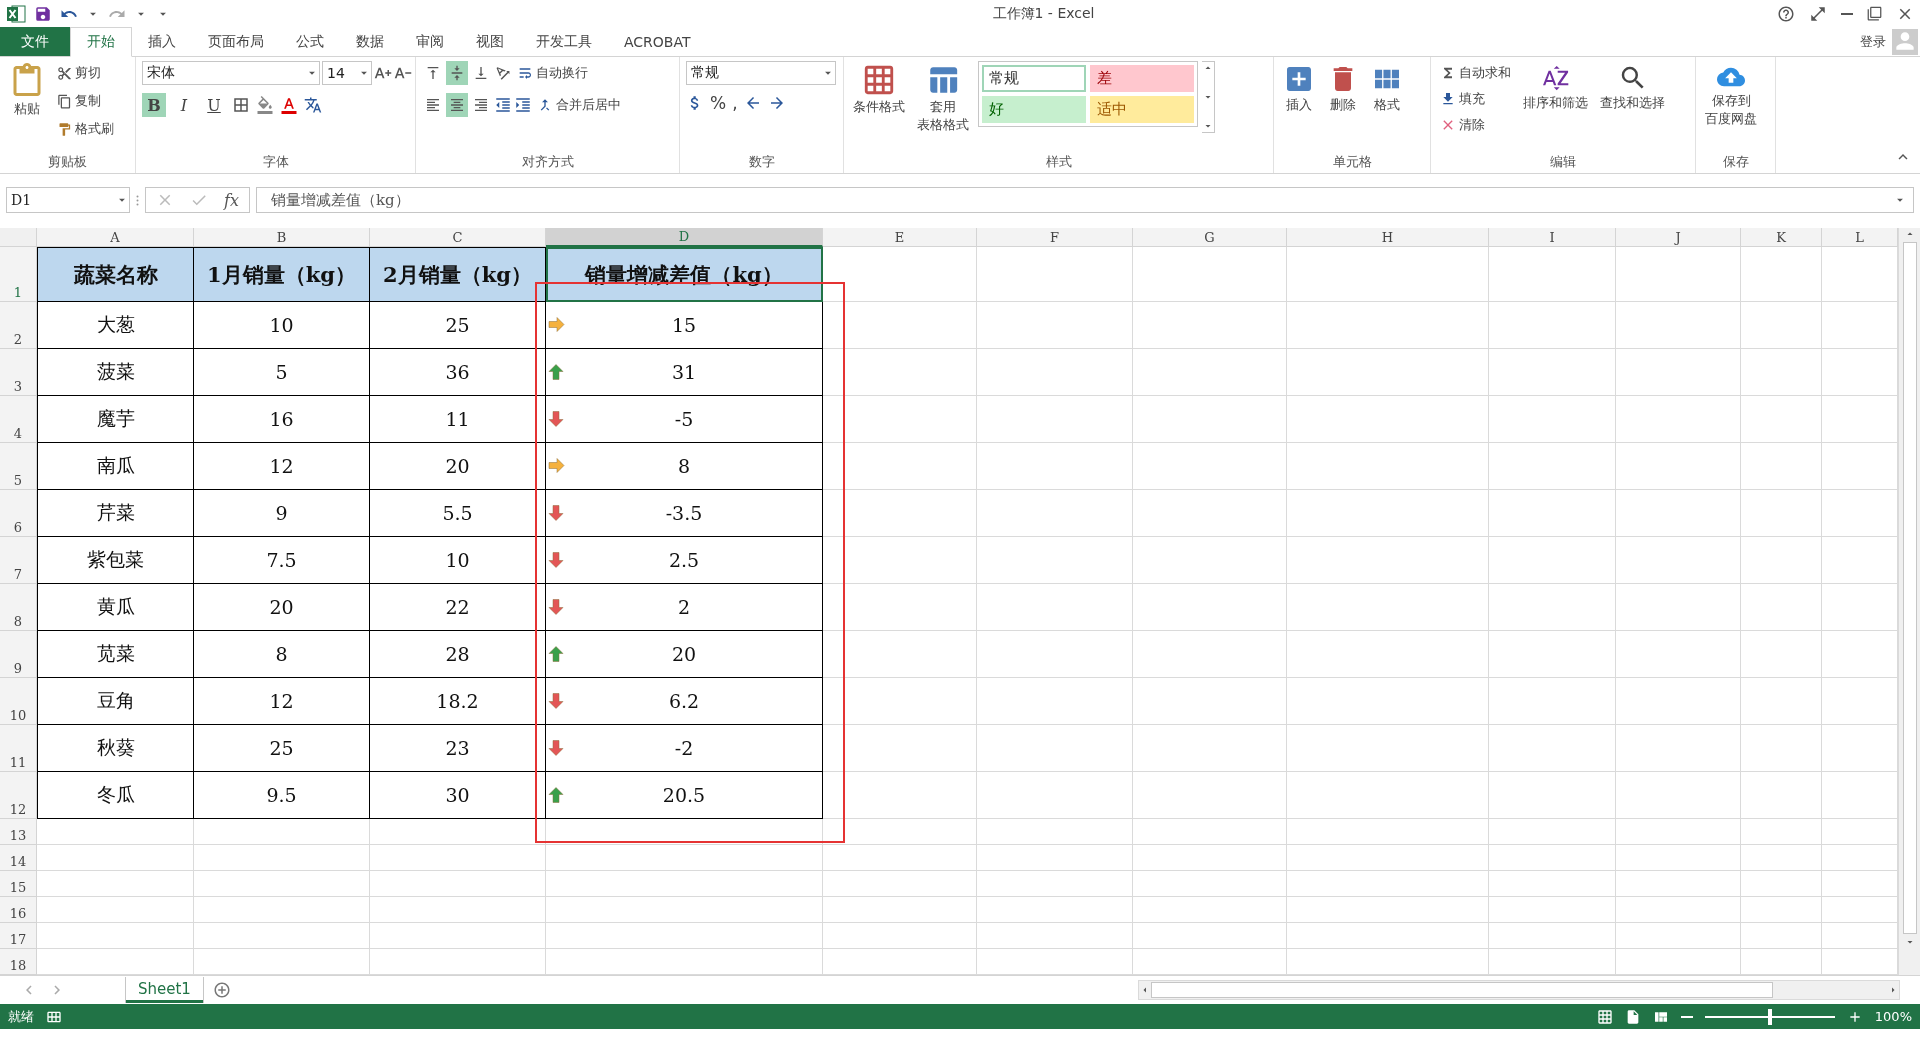 This screenshot has height=1039, width=1920. What do you see at coordinates (879, 107) in the screenshot?
I see `conditional-format-button: 条件格式` at bounding box center [879, 107].